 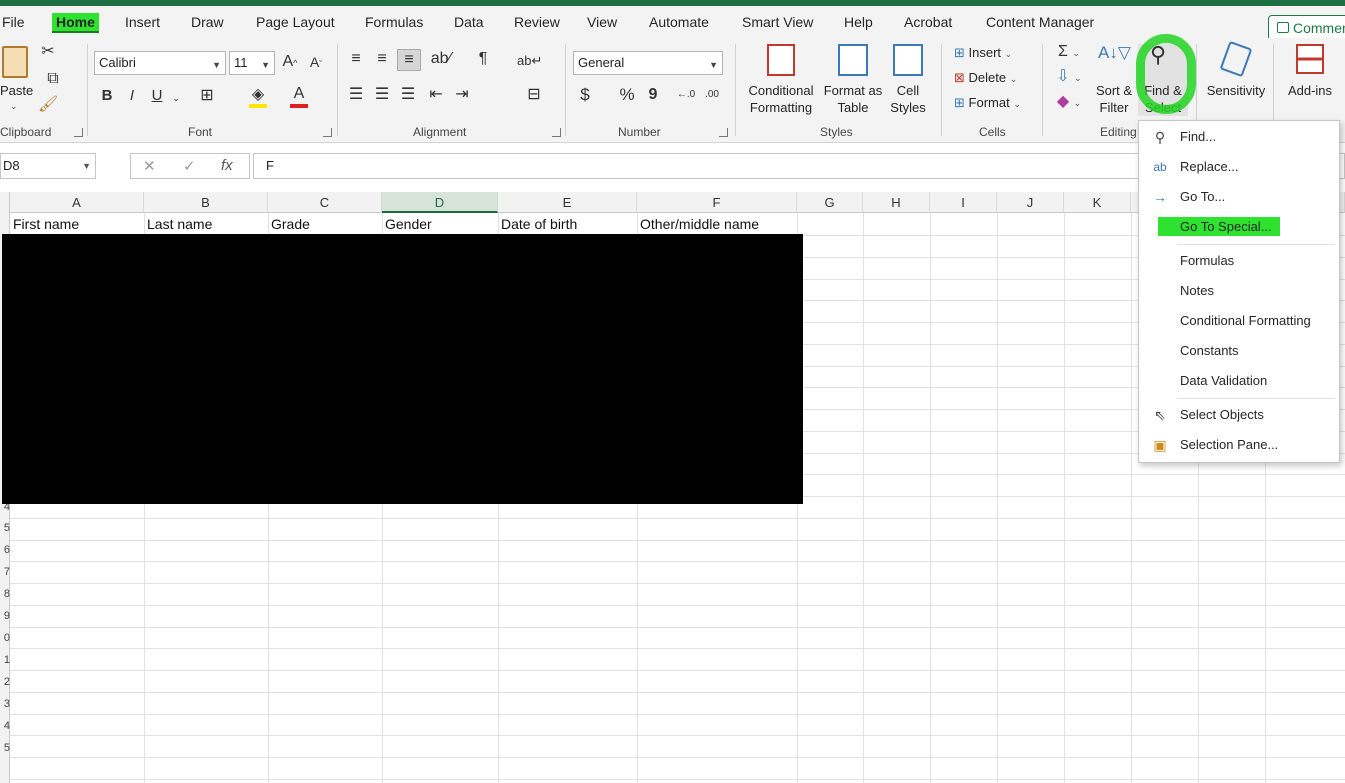 I want to click on paste-button: Paste ⌄, so click(x=16, y=79).